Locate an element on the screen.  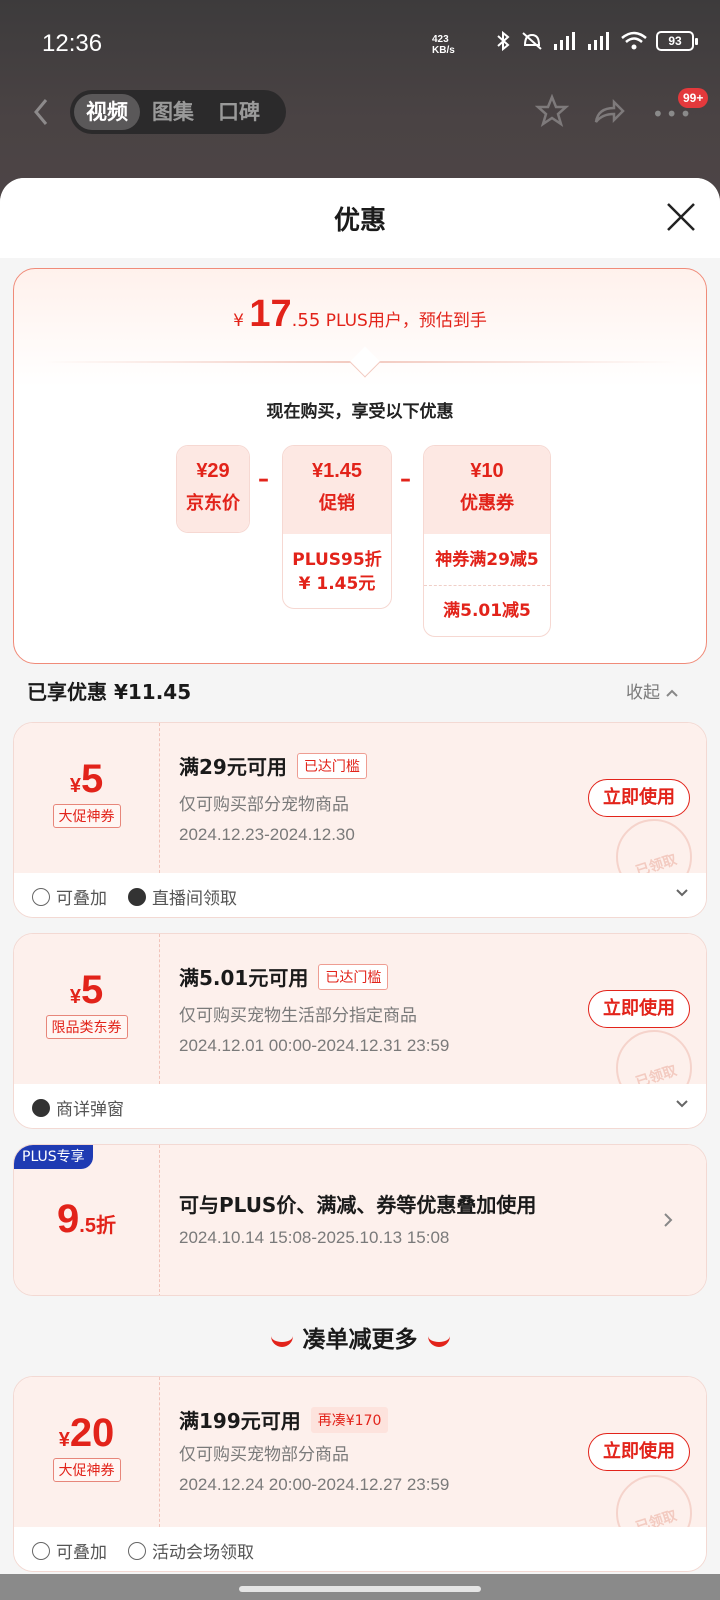
status-icons: 93 is located at coordinates (596, 41).